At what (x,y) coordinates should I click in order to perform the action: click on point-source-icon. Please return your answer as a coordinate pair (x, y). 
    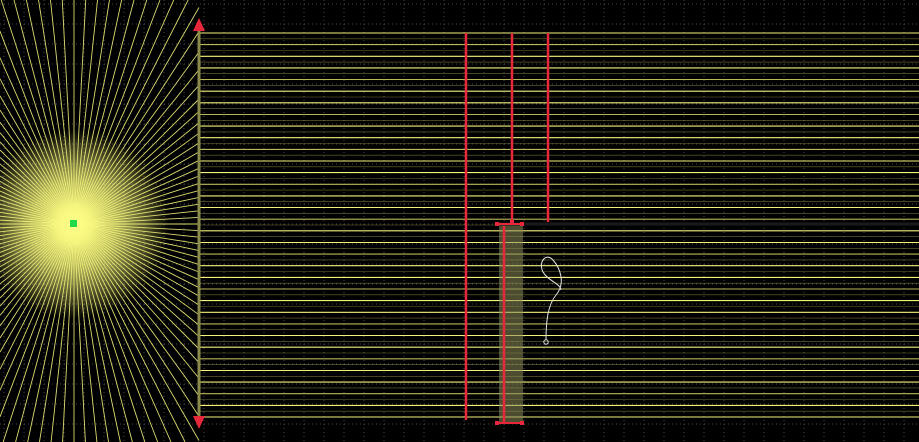
    Looking at the image, I should click on (73, 223).